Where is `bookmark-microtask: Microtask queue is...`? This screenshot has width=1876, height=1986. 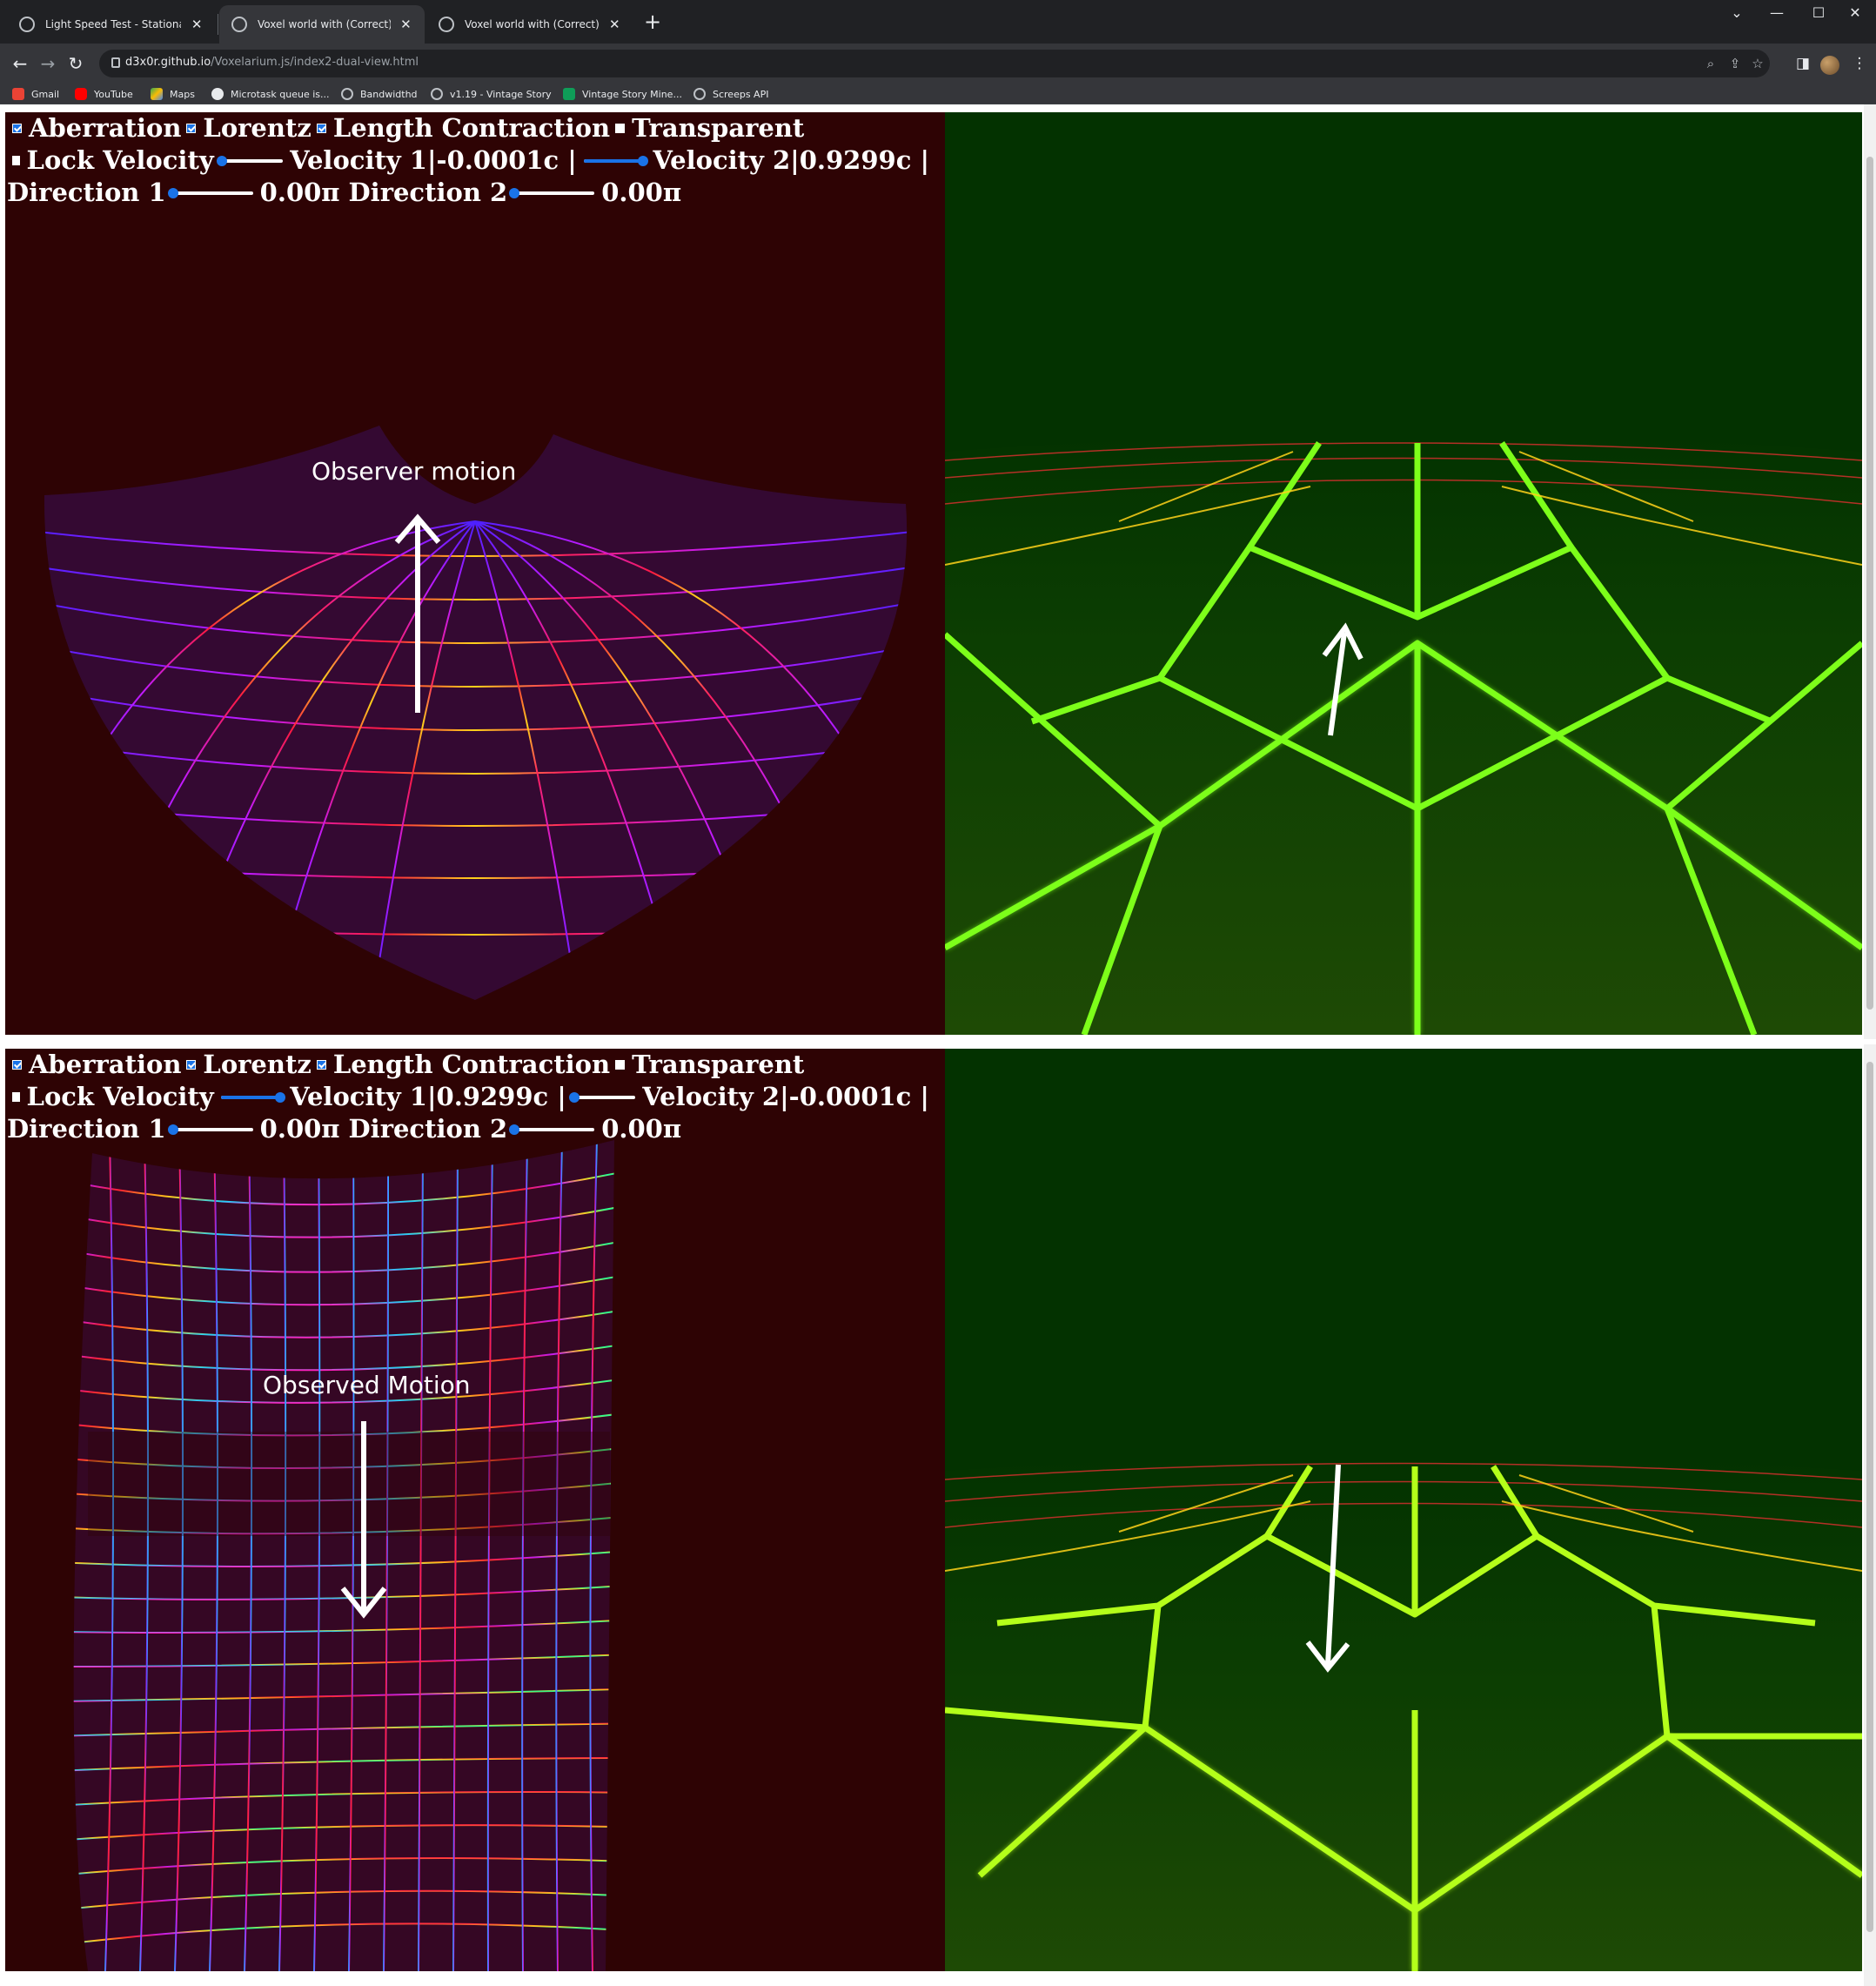
bookmark-microtask: Microtask queue is... is located at coordinates (270, 94).